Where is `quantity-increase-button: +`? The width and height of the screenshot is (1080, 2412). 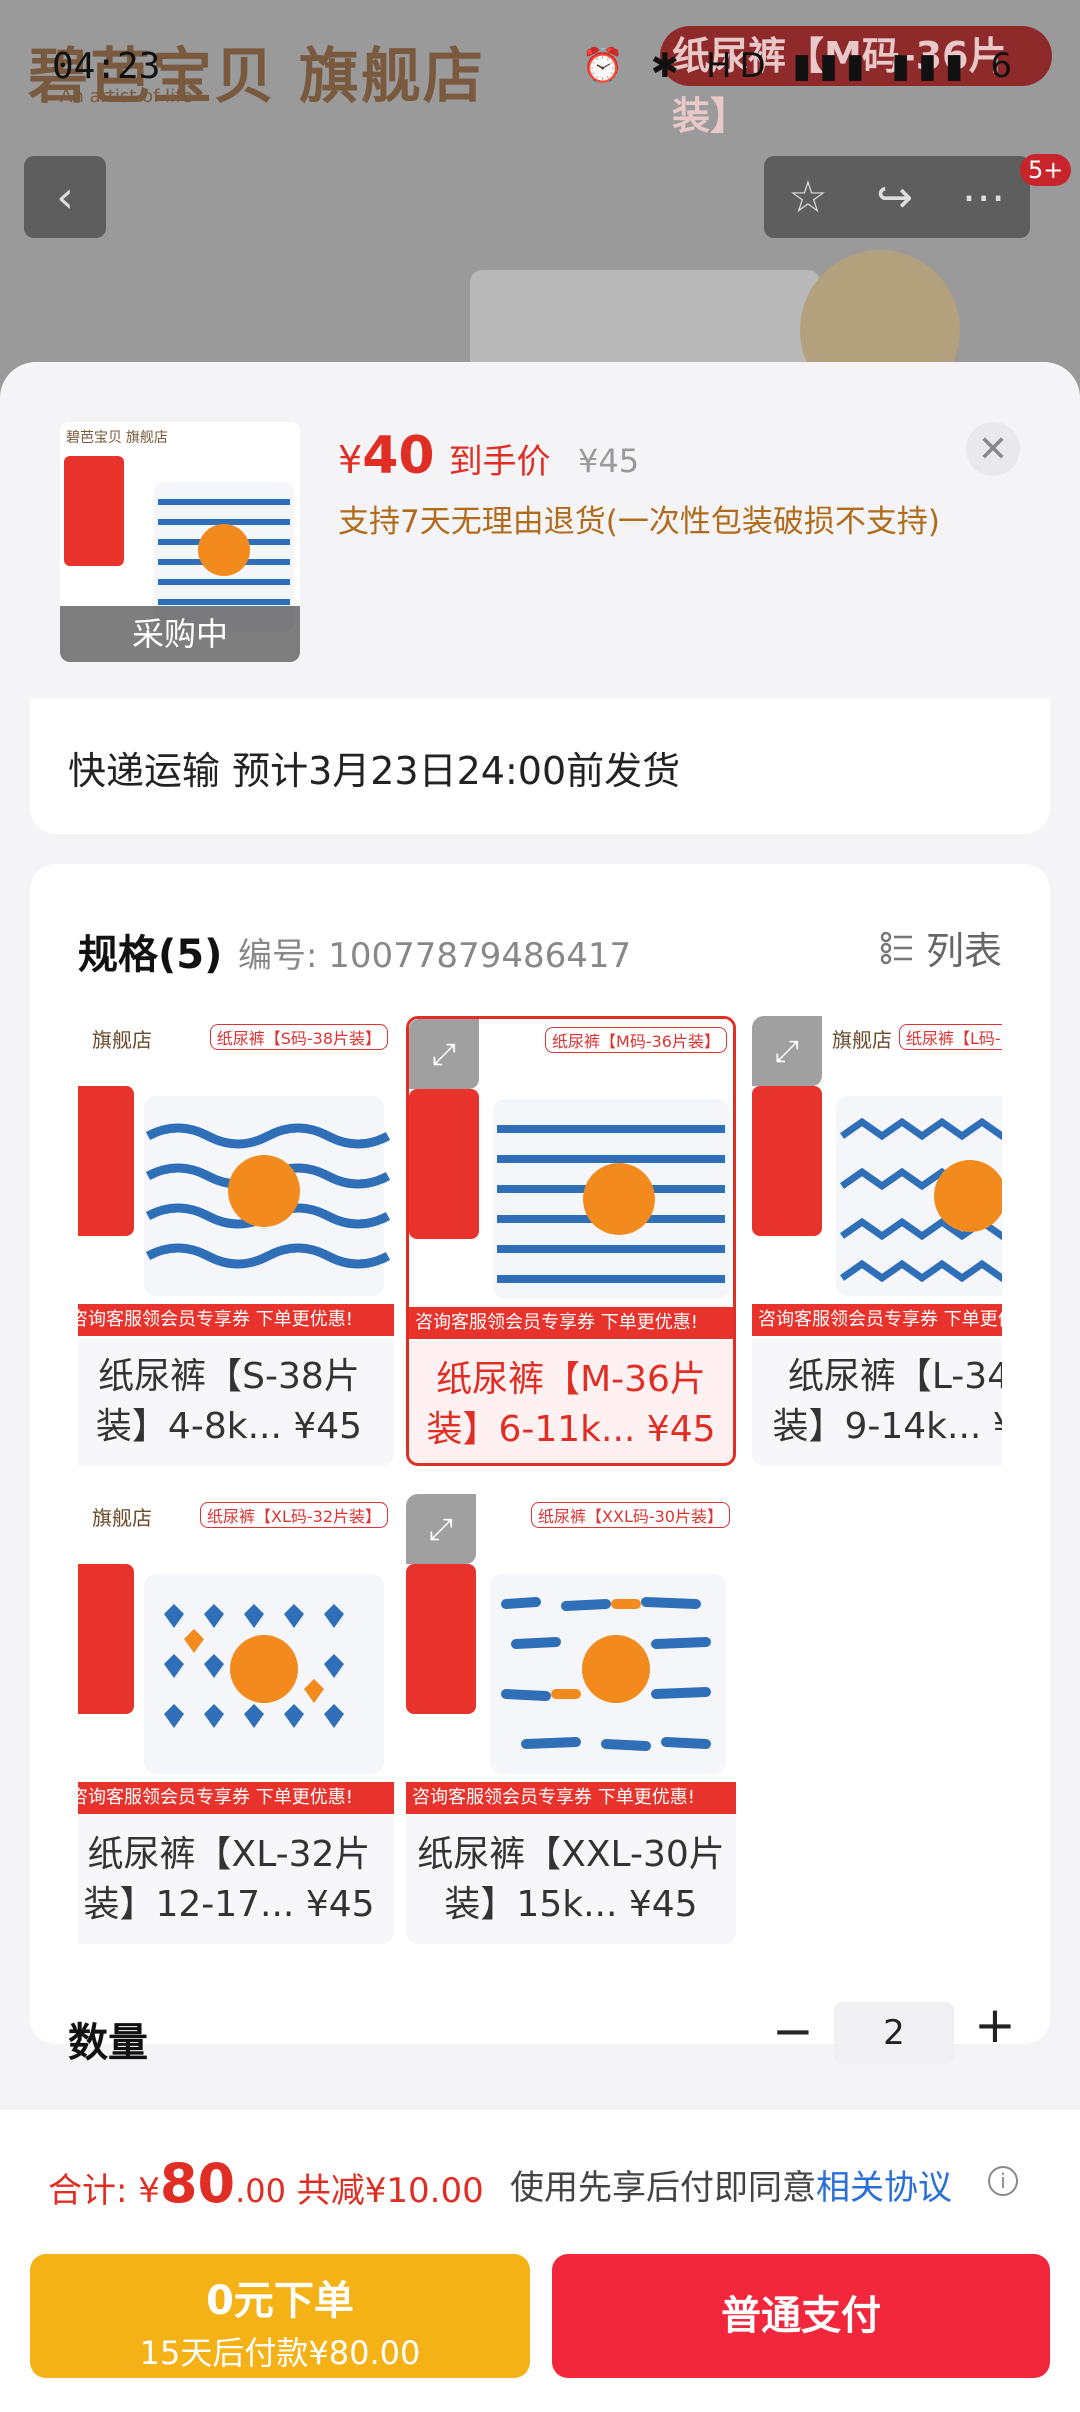
quantity-increase-button: + is located at coordinates (995, 2025).